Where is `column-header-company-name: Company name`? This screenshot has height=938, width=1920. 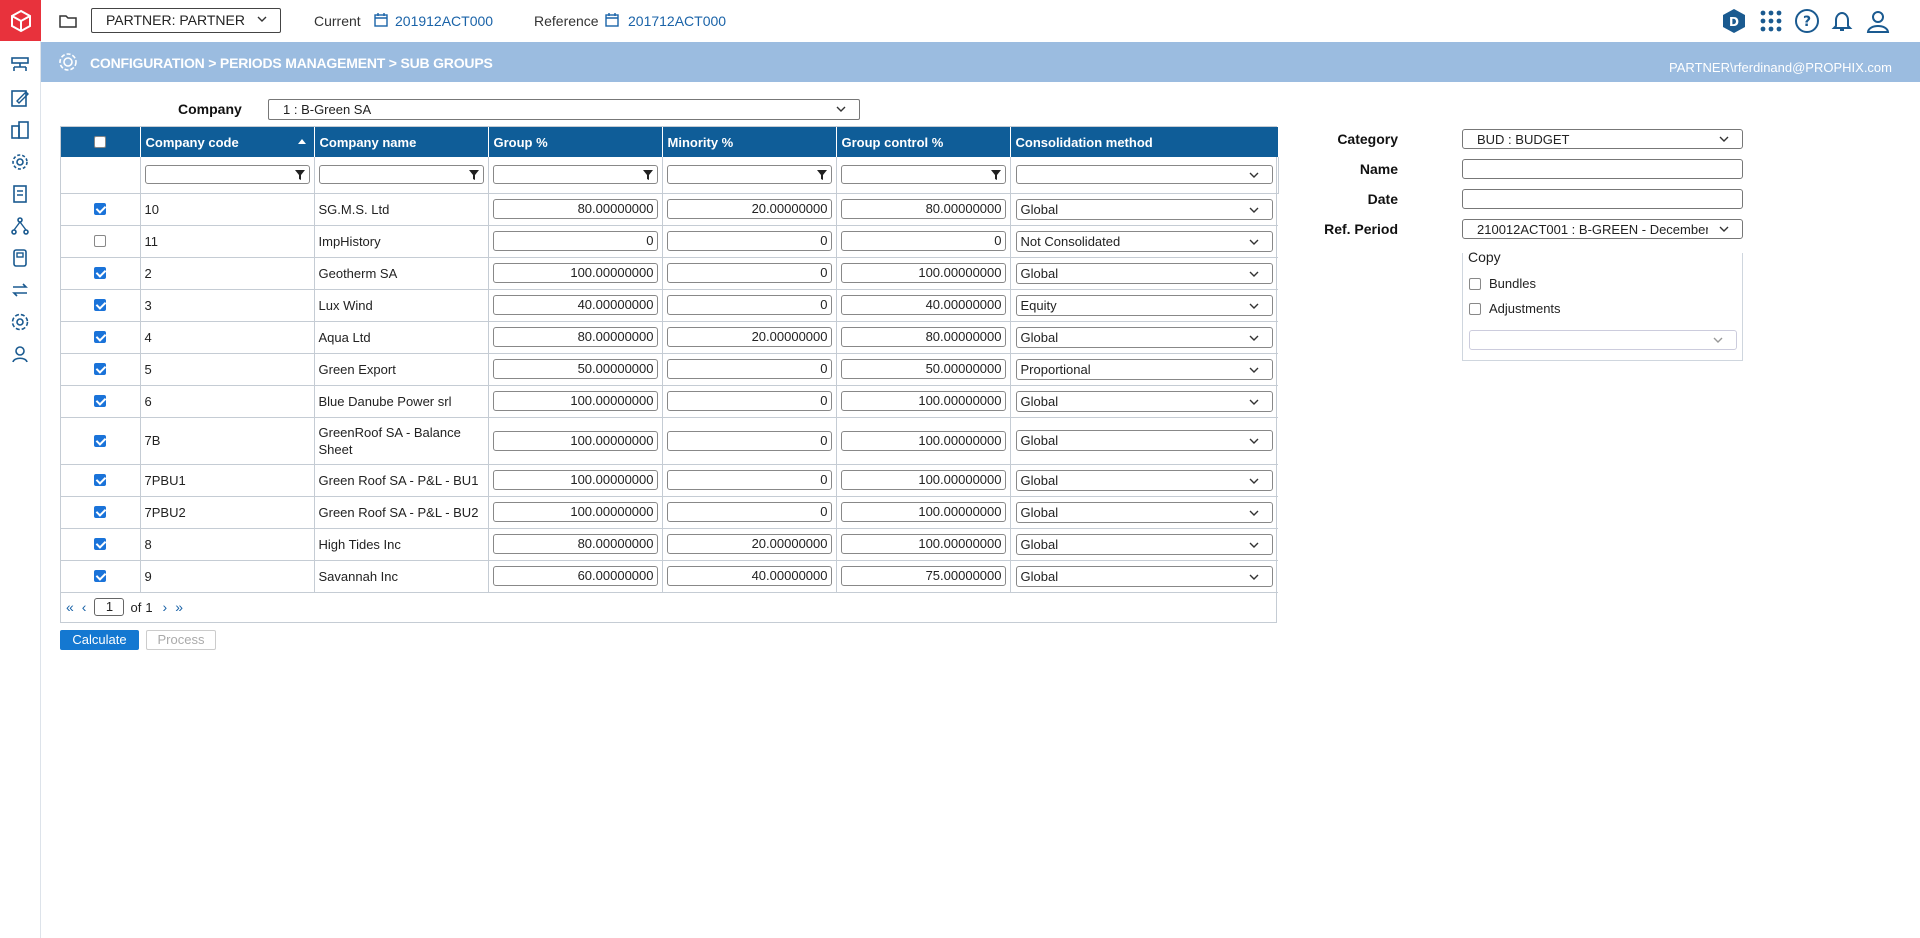 column-header-company-name: Company name is located at coordinates (401, 142).